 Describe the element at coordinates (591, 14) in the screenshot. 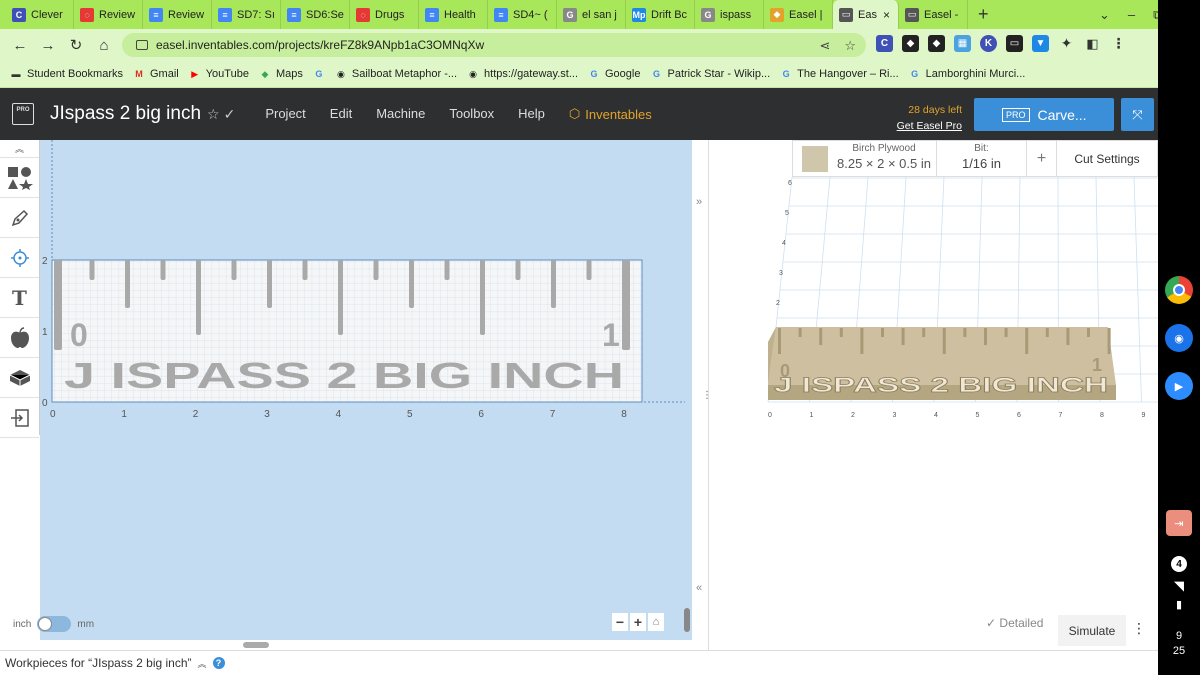

I see `browser-tab: Gel san j` at that location.